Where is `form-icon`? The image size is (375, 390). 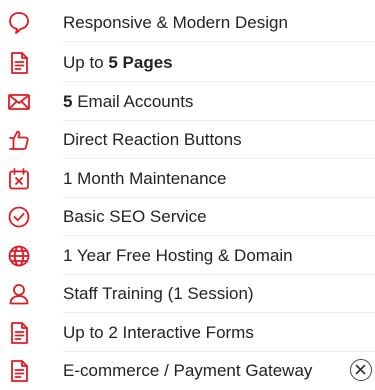 form-icon is located at coordinates (19, 333).